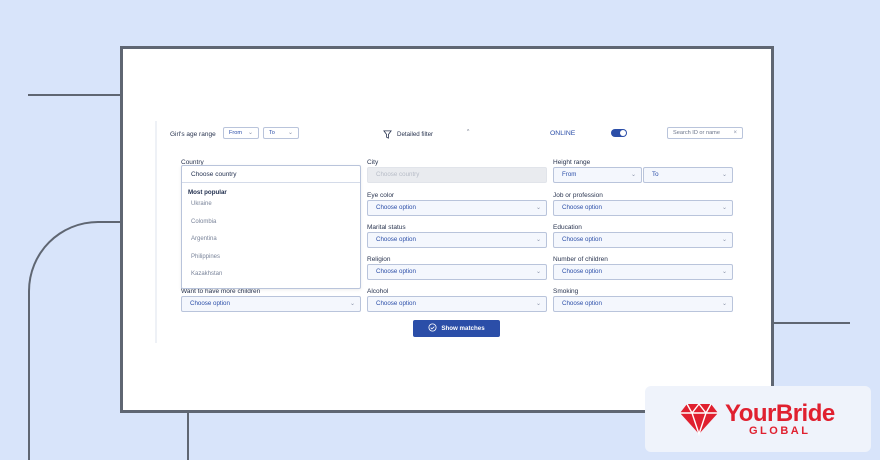 The height and width of the screenshot is (460, 880). I want to click on children-count-select: Choose option ⌄, so click(643, 272).